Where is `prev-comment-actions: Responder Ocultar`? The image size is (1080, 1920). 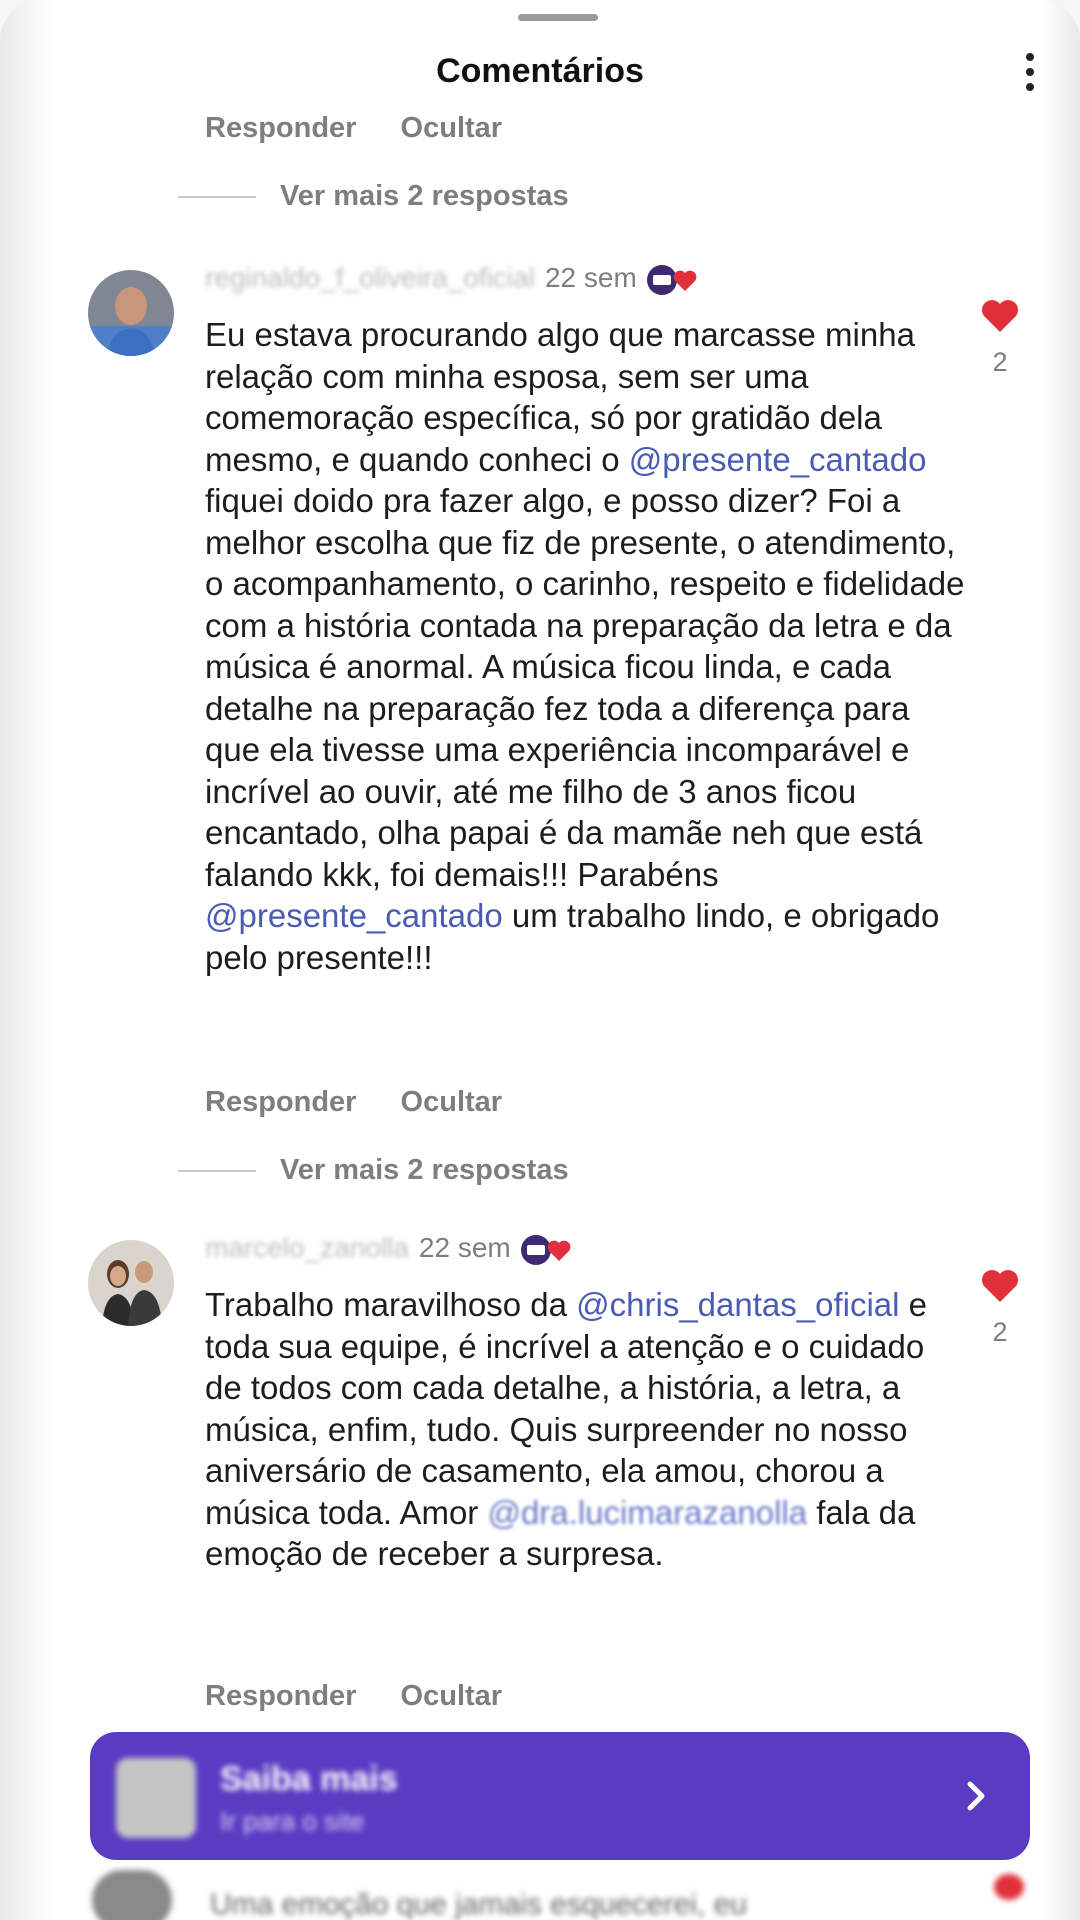 prev-comment-actions: Responder Ocultar is located at coordinates (371, 128).